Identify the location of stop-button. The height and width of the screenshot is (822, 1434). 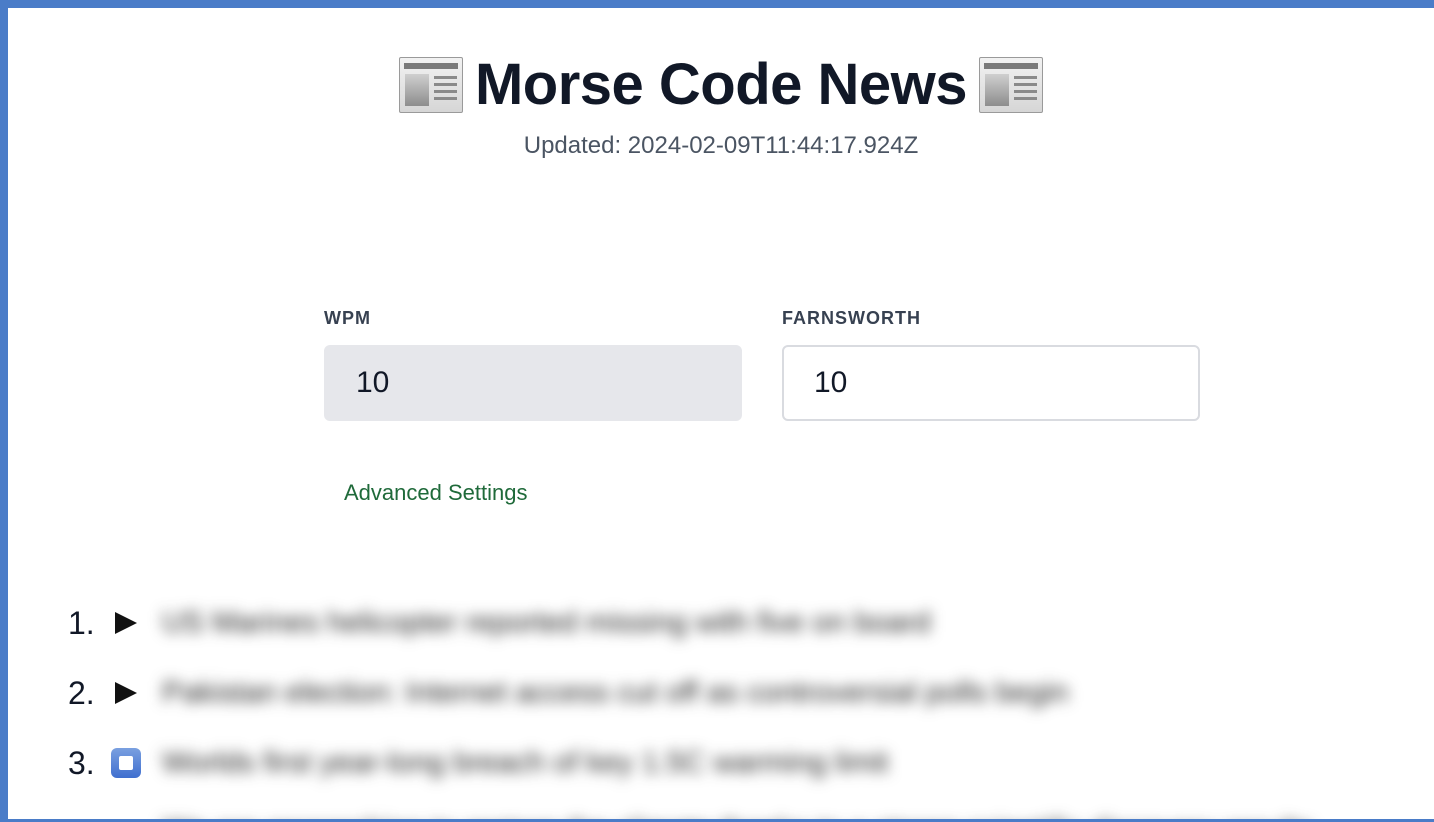
(126, 763).